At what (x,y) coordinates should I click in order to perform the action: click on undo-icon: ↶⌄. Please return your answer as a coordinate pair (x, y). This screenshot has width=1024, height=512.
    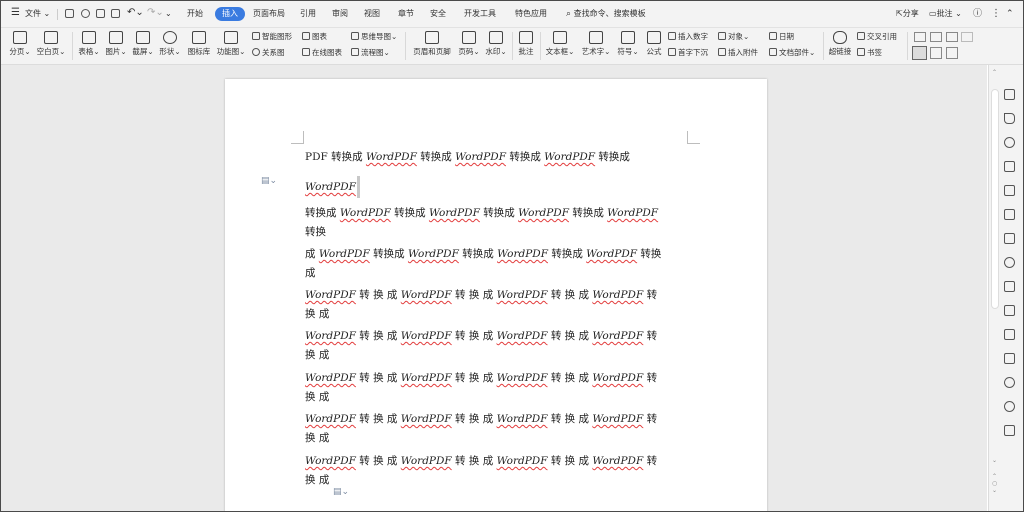
    Looking at the image, I should click on (135, 13).